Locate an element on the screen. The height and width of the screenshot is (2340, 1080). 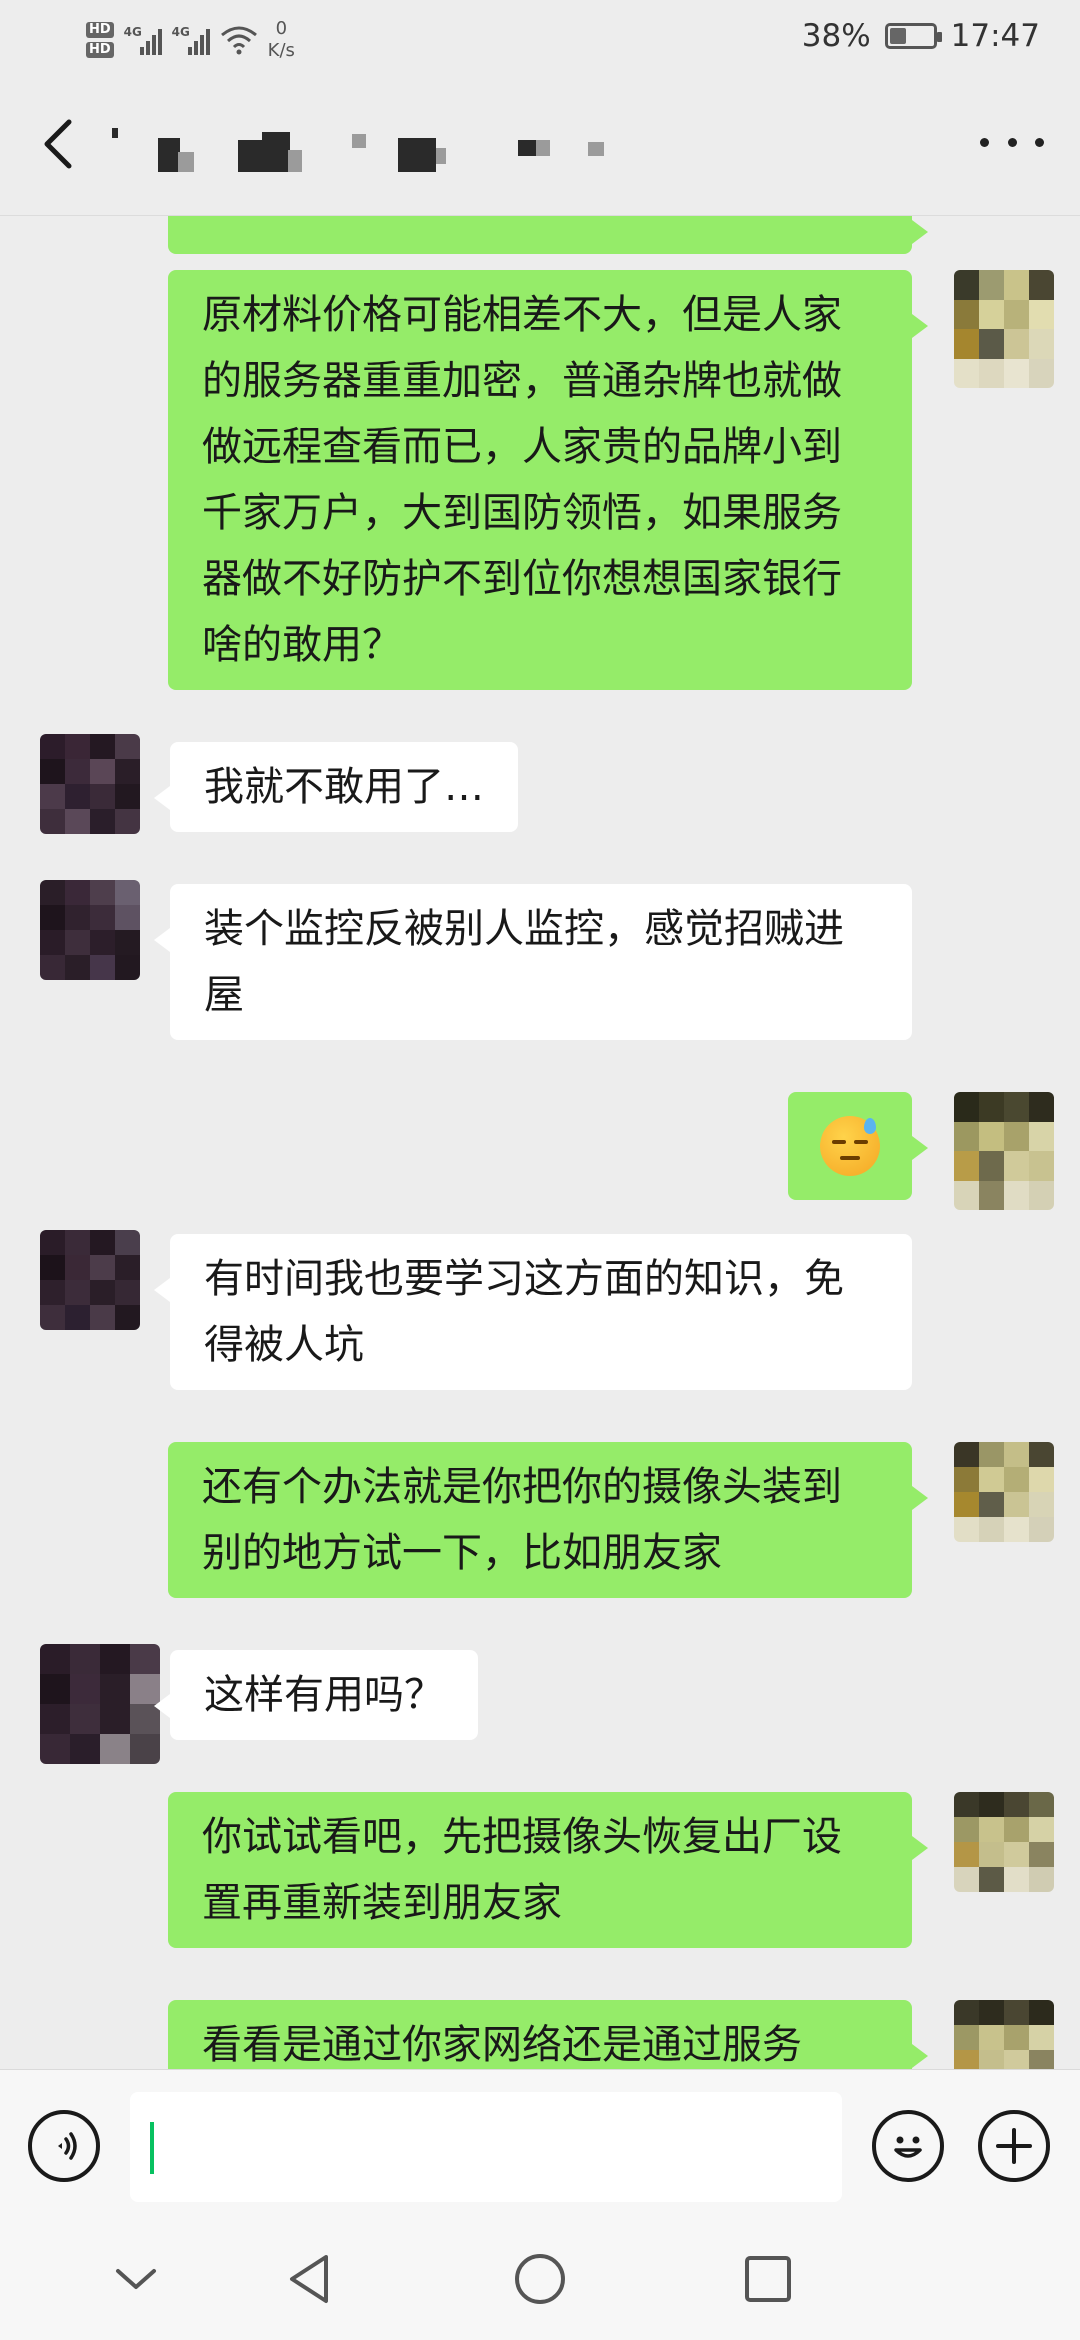
circle-home-icon is located at coordinates (540, 2279).